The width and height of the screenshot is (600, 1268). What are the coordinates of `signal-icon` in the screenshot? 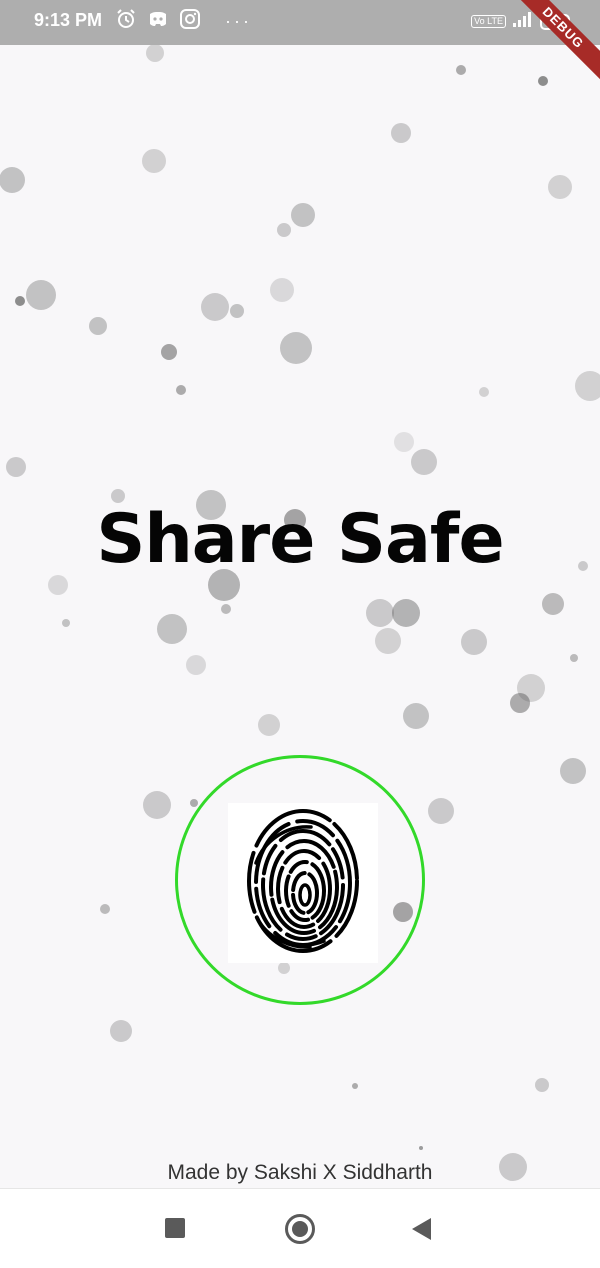 It's located at (523, 21).